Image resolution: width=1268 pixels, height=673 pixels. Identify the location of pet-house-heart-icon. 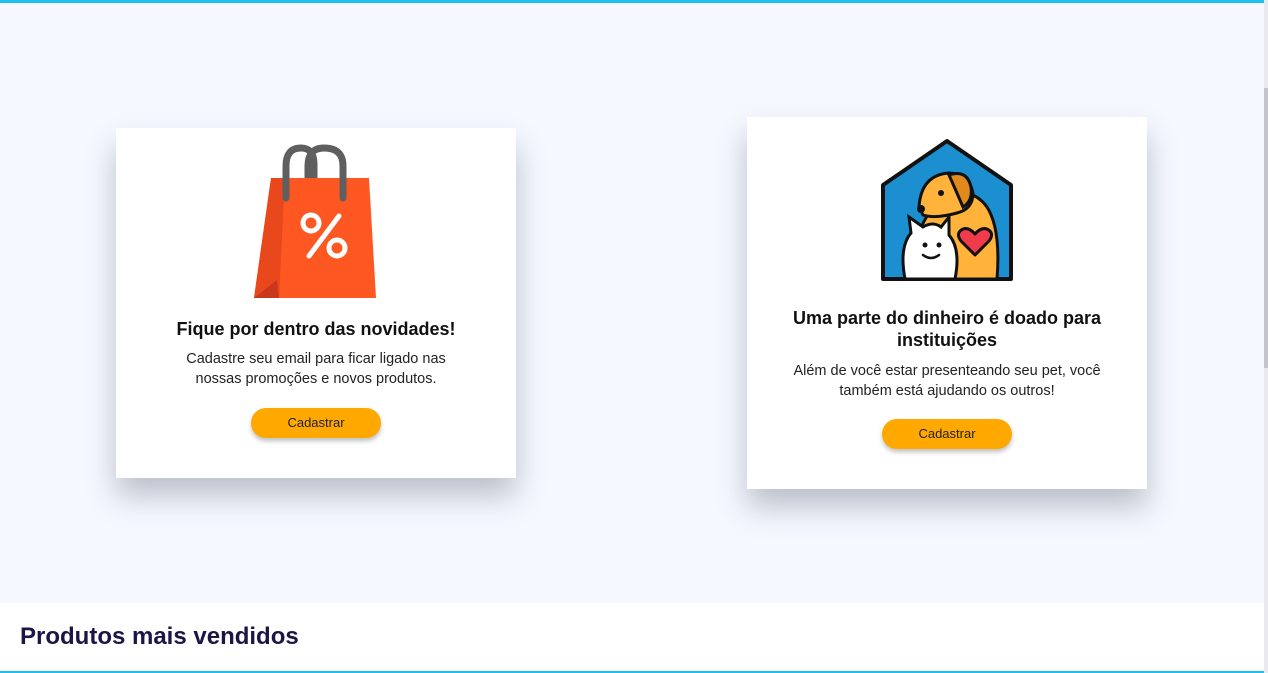
(947, 212).